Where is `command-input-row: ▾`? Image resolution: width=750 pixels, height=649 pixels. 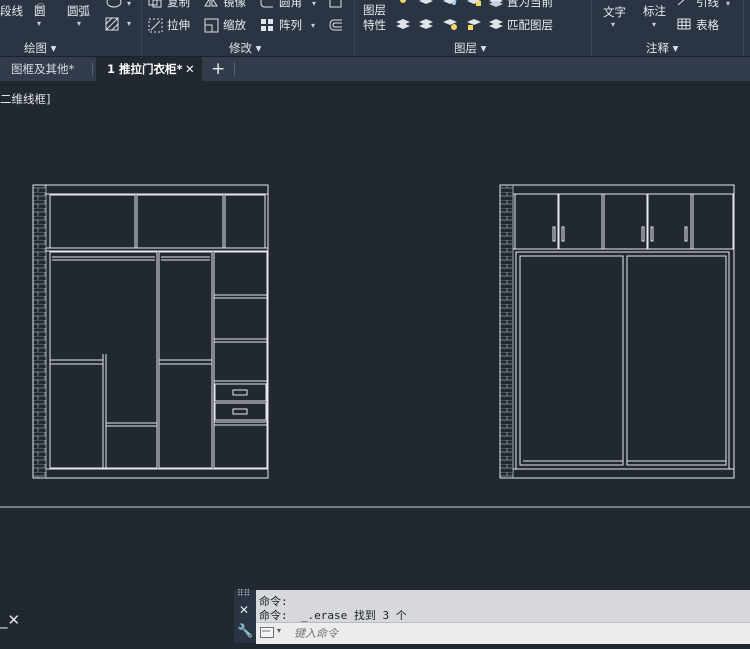 command-input-row: ▾ is located at coordinates (503, 633).